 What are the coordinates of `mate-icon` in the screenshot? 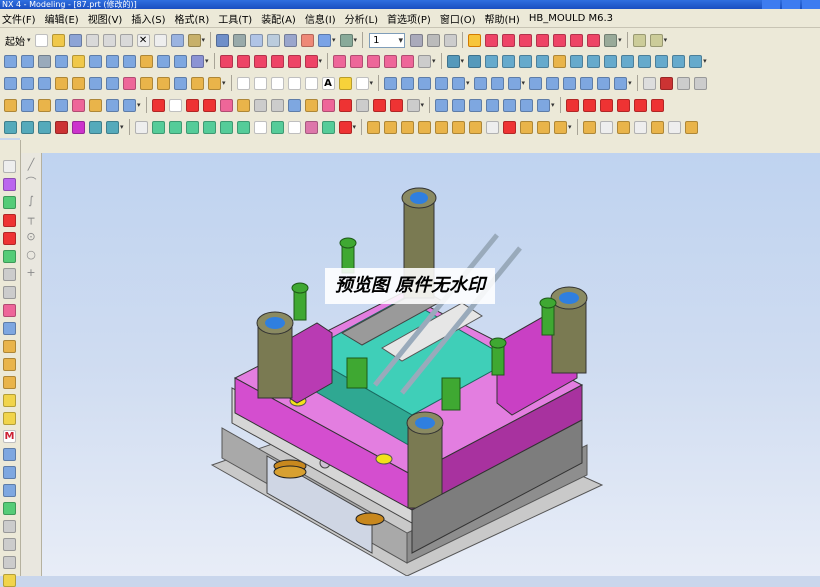 It's located at (476, 105).